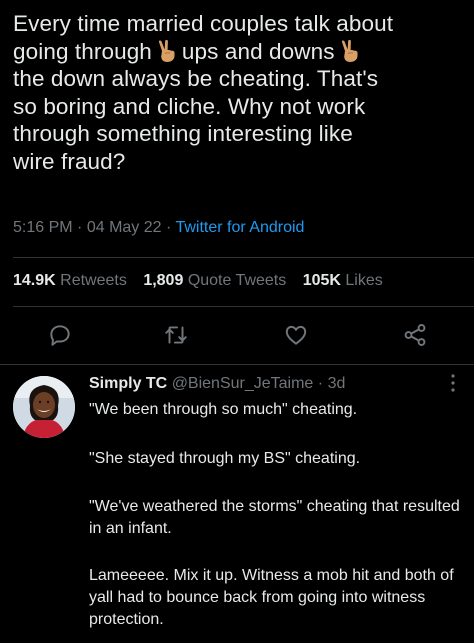  Describe the element at coordinates (415, 335) in the screenshot. I see `share-icon` at that location.